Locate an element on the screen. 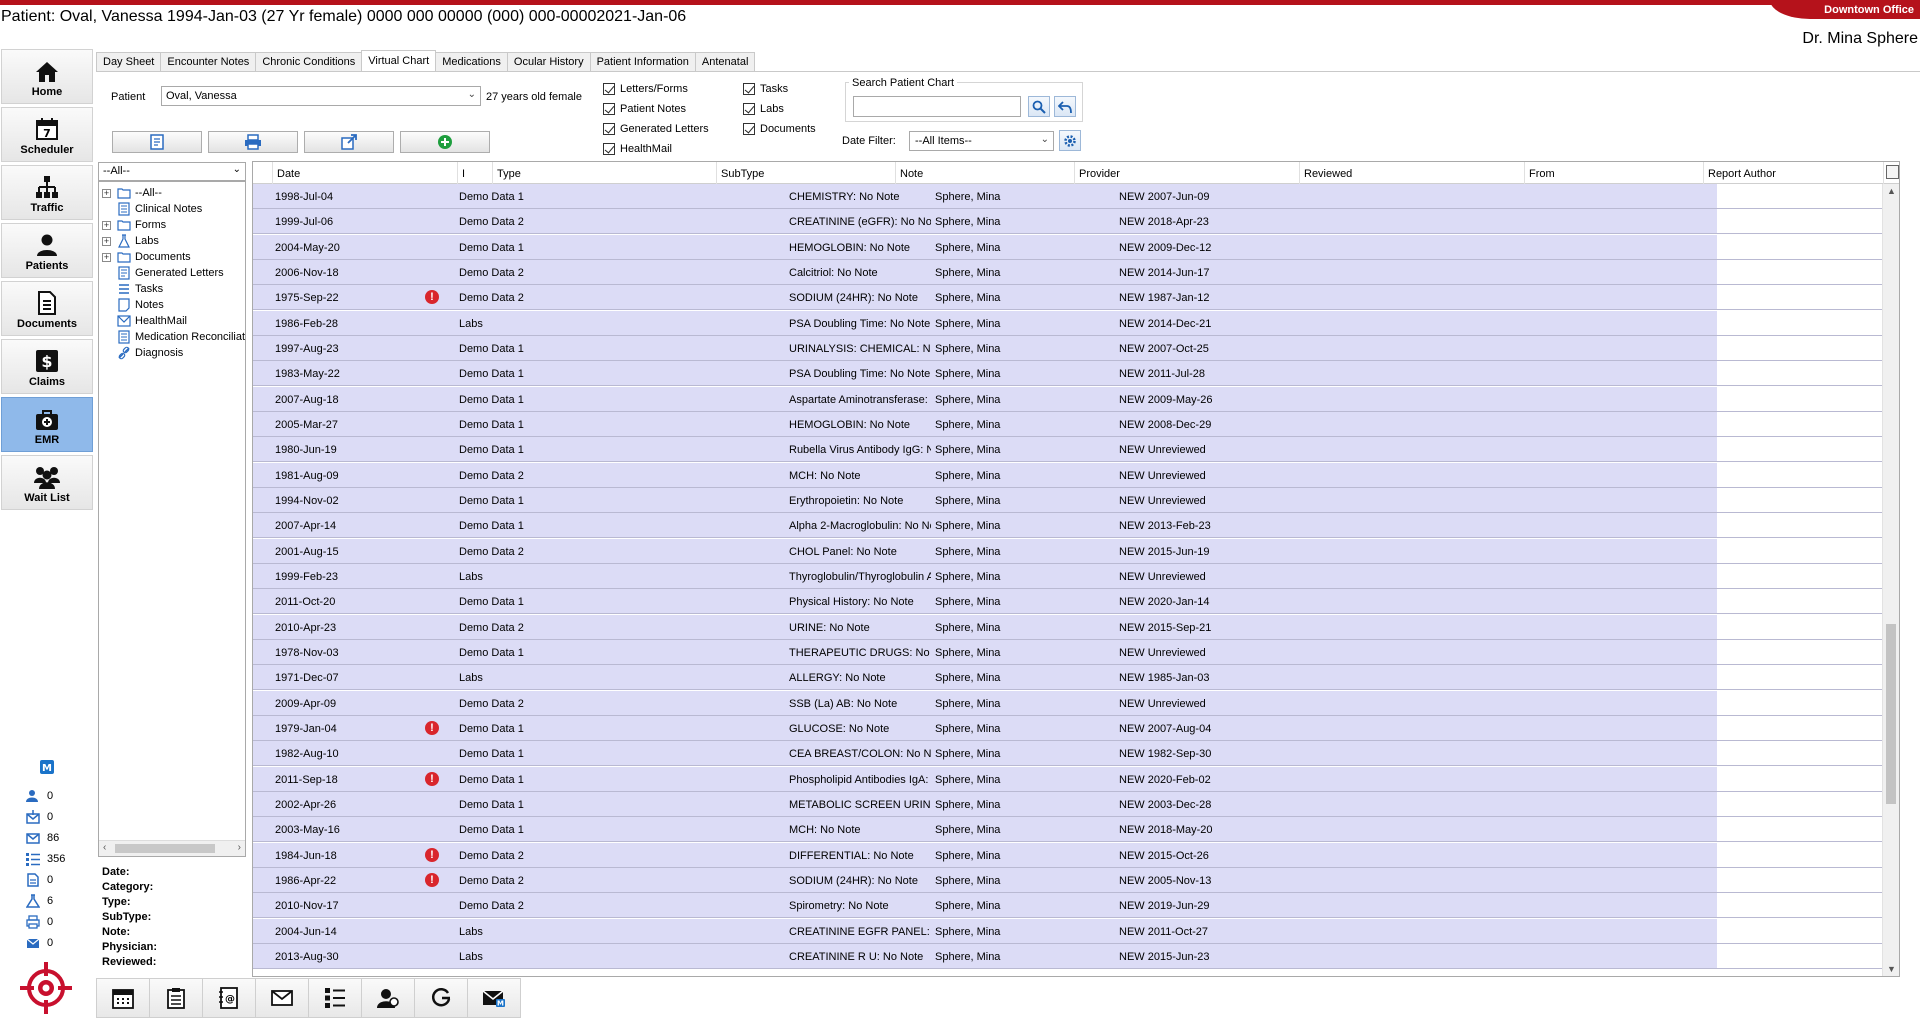 The height and width of the screenshot is (1018, 1920). refresh-button is located at coordinates (441, 998).